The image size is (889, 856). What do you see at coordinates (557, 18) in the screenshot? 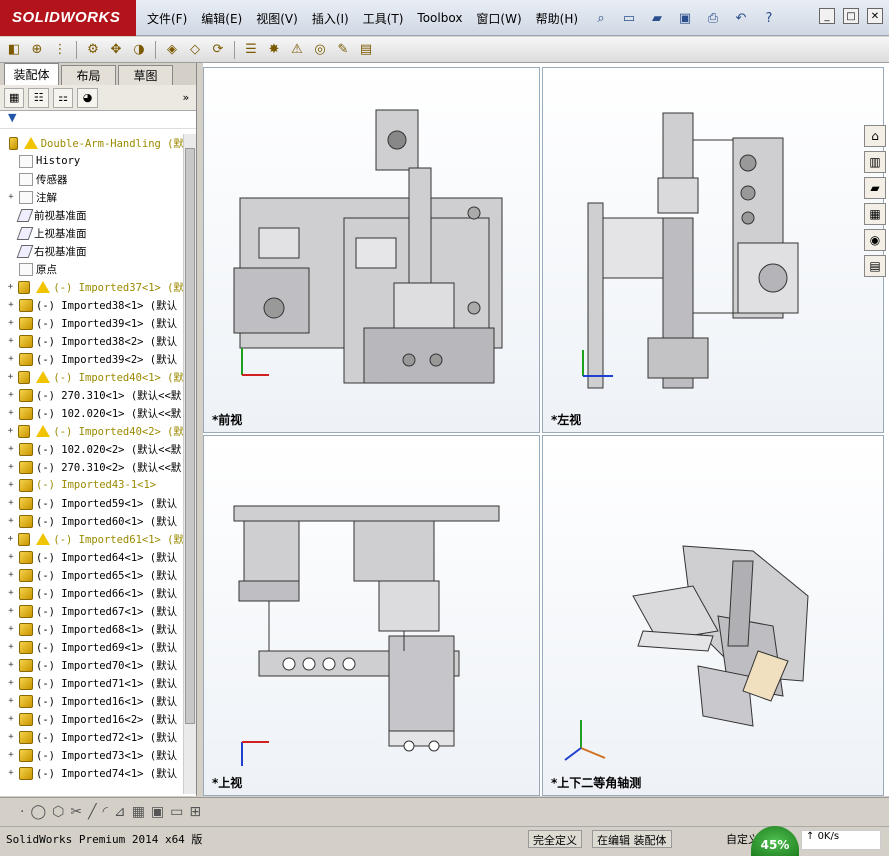
I see `menu-item: 帮助(H)` at bounding box center [557, 18].